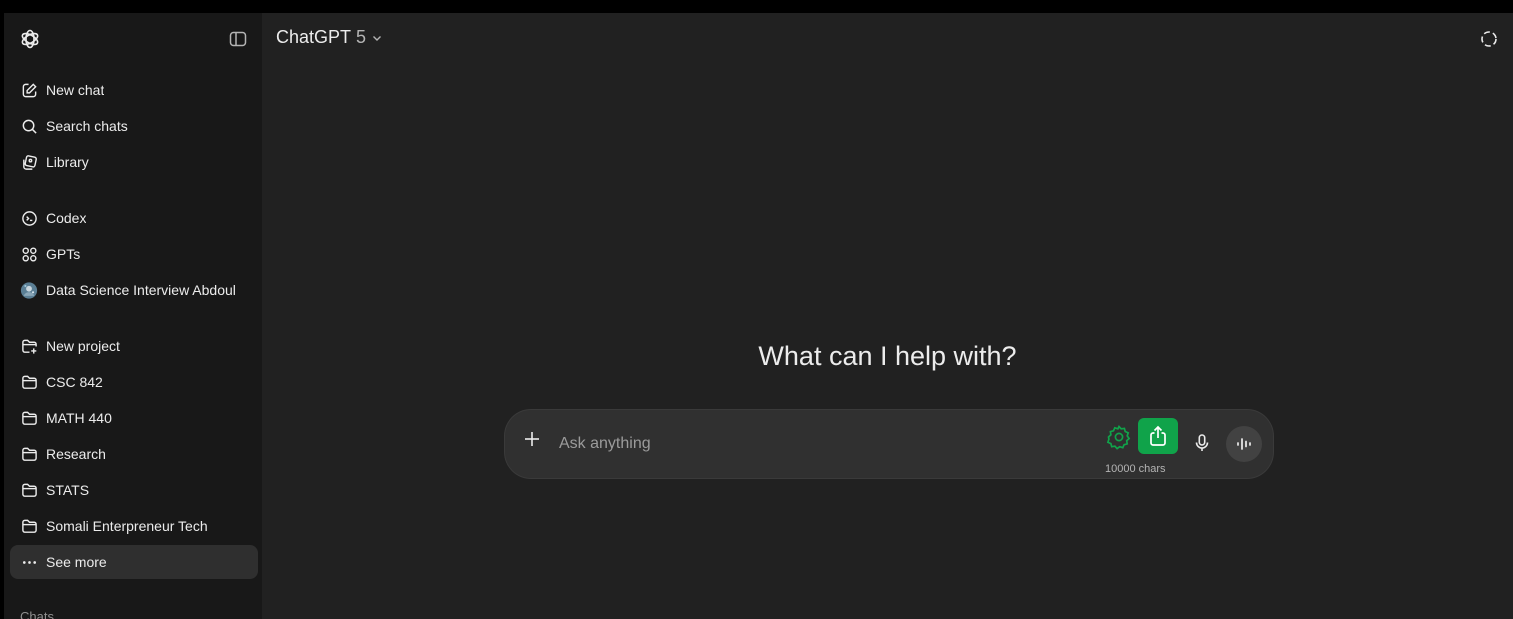 The image size is (1513, 619). Describe the element at coordinates (134, 346) in the screenshot. I see `sidebar-item-new-project: New project` at that location.